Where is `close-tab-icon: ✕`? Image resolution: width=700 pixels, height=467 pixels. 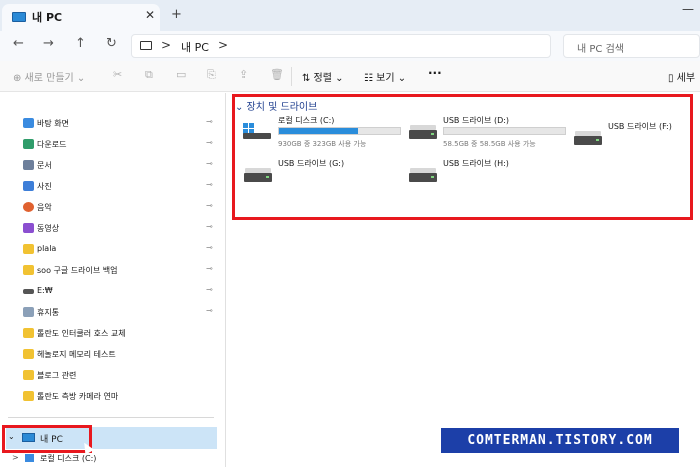 close-tab-icon: ✕ is located at coordinates (150, 15).